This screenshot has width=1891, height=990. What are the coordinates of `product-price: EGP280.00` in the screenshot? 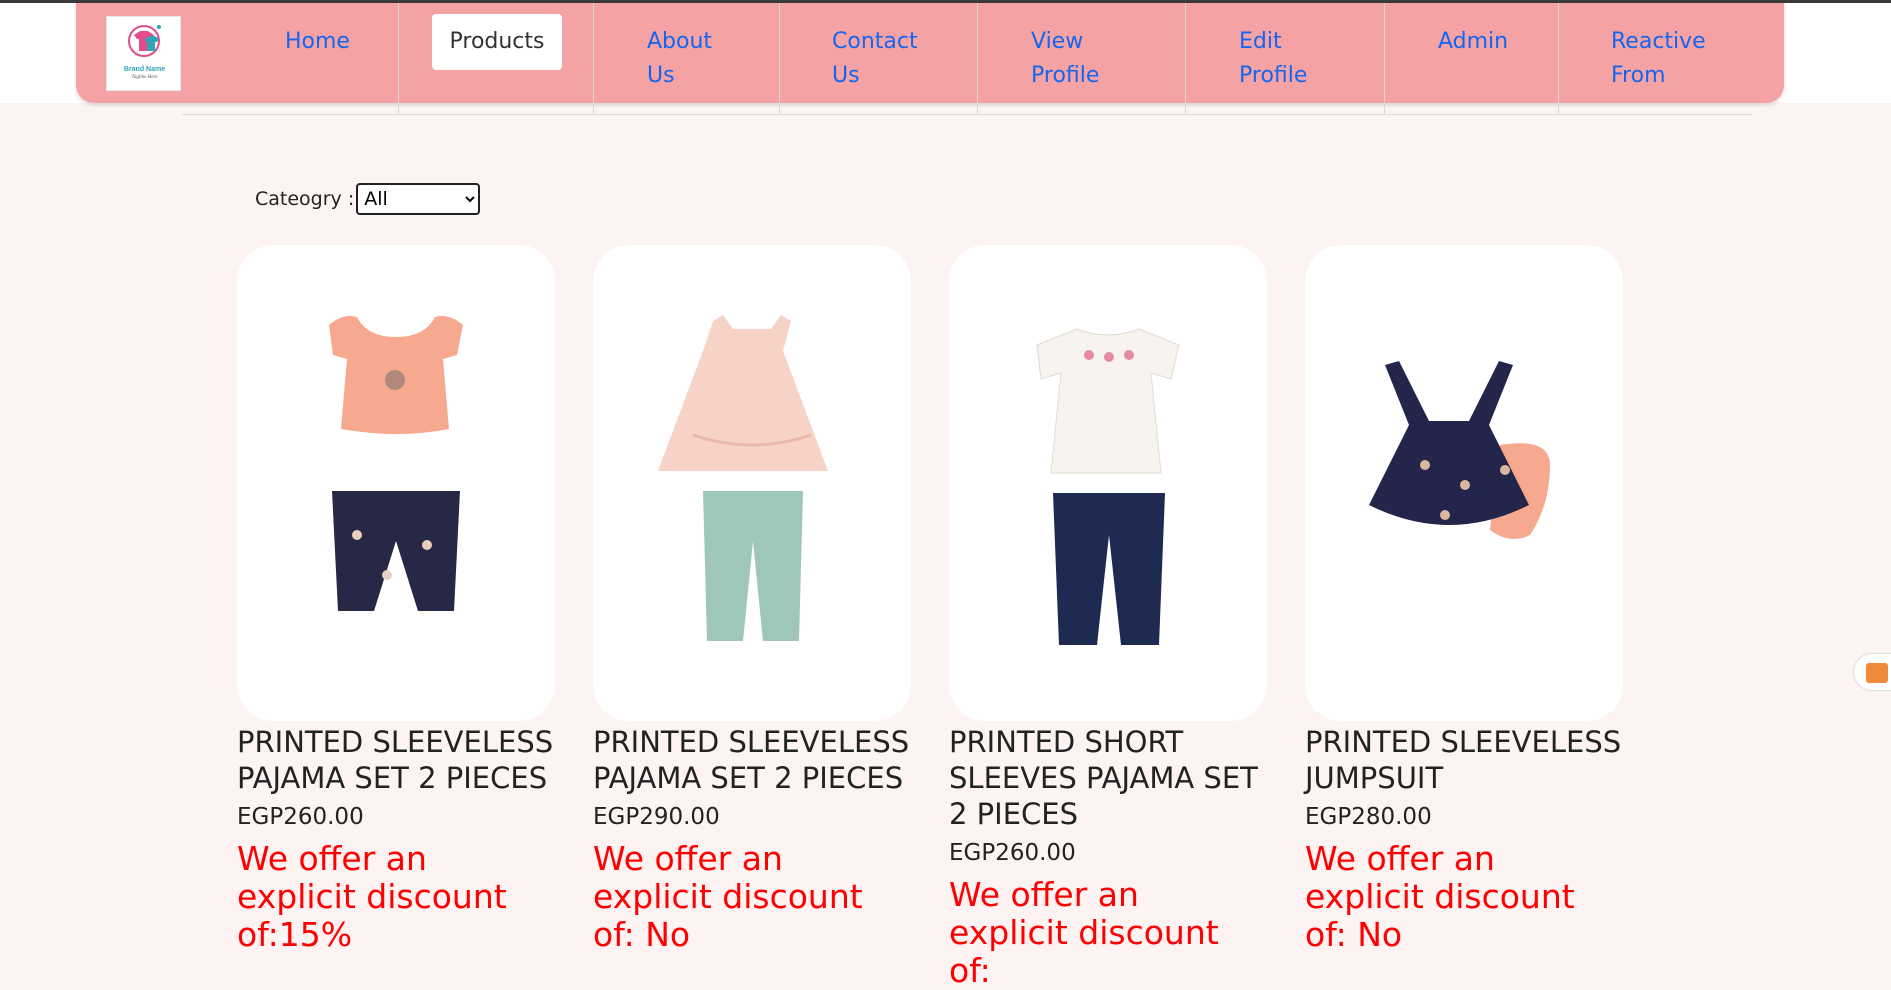 It's located at (1368, 817).